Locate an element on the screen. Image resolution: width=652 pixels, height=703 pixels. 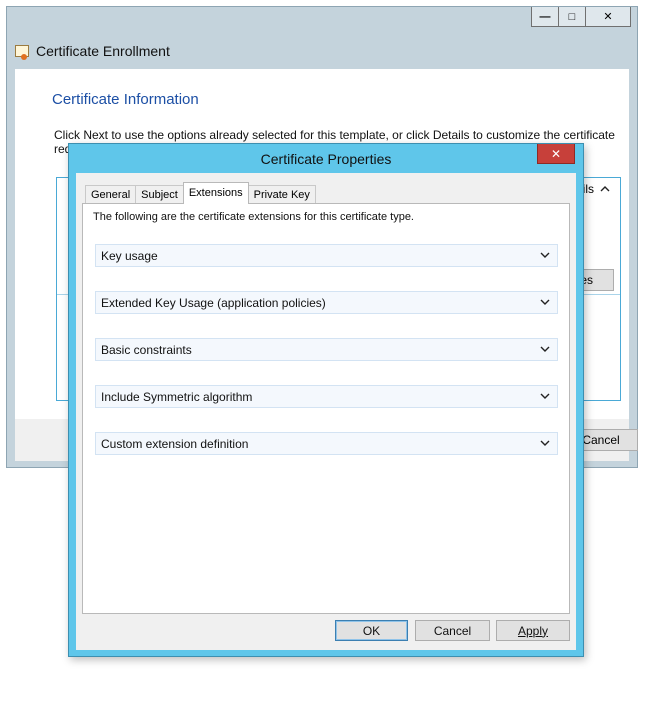
tab-subject: Subject is located at coordinates (159, 194).